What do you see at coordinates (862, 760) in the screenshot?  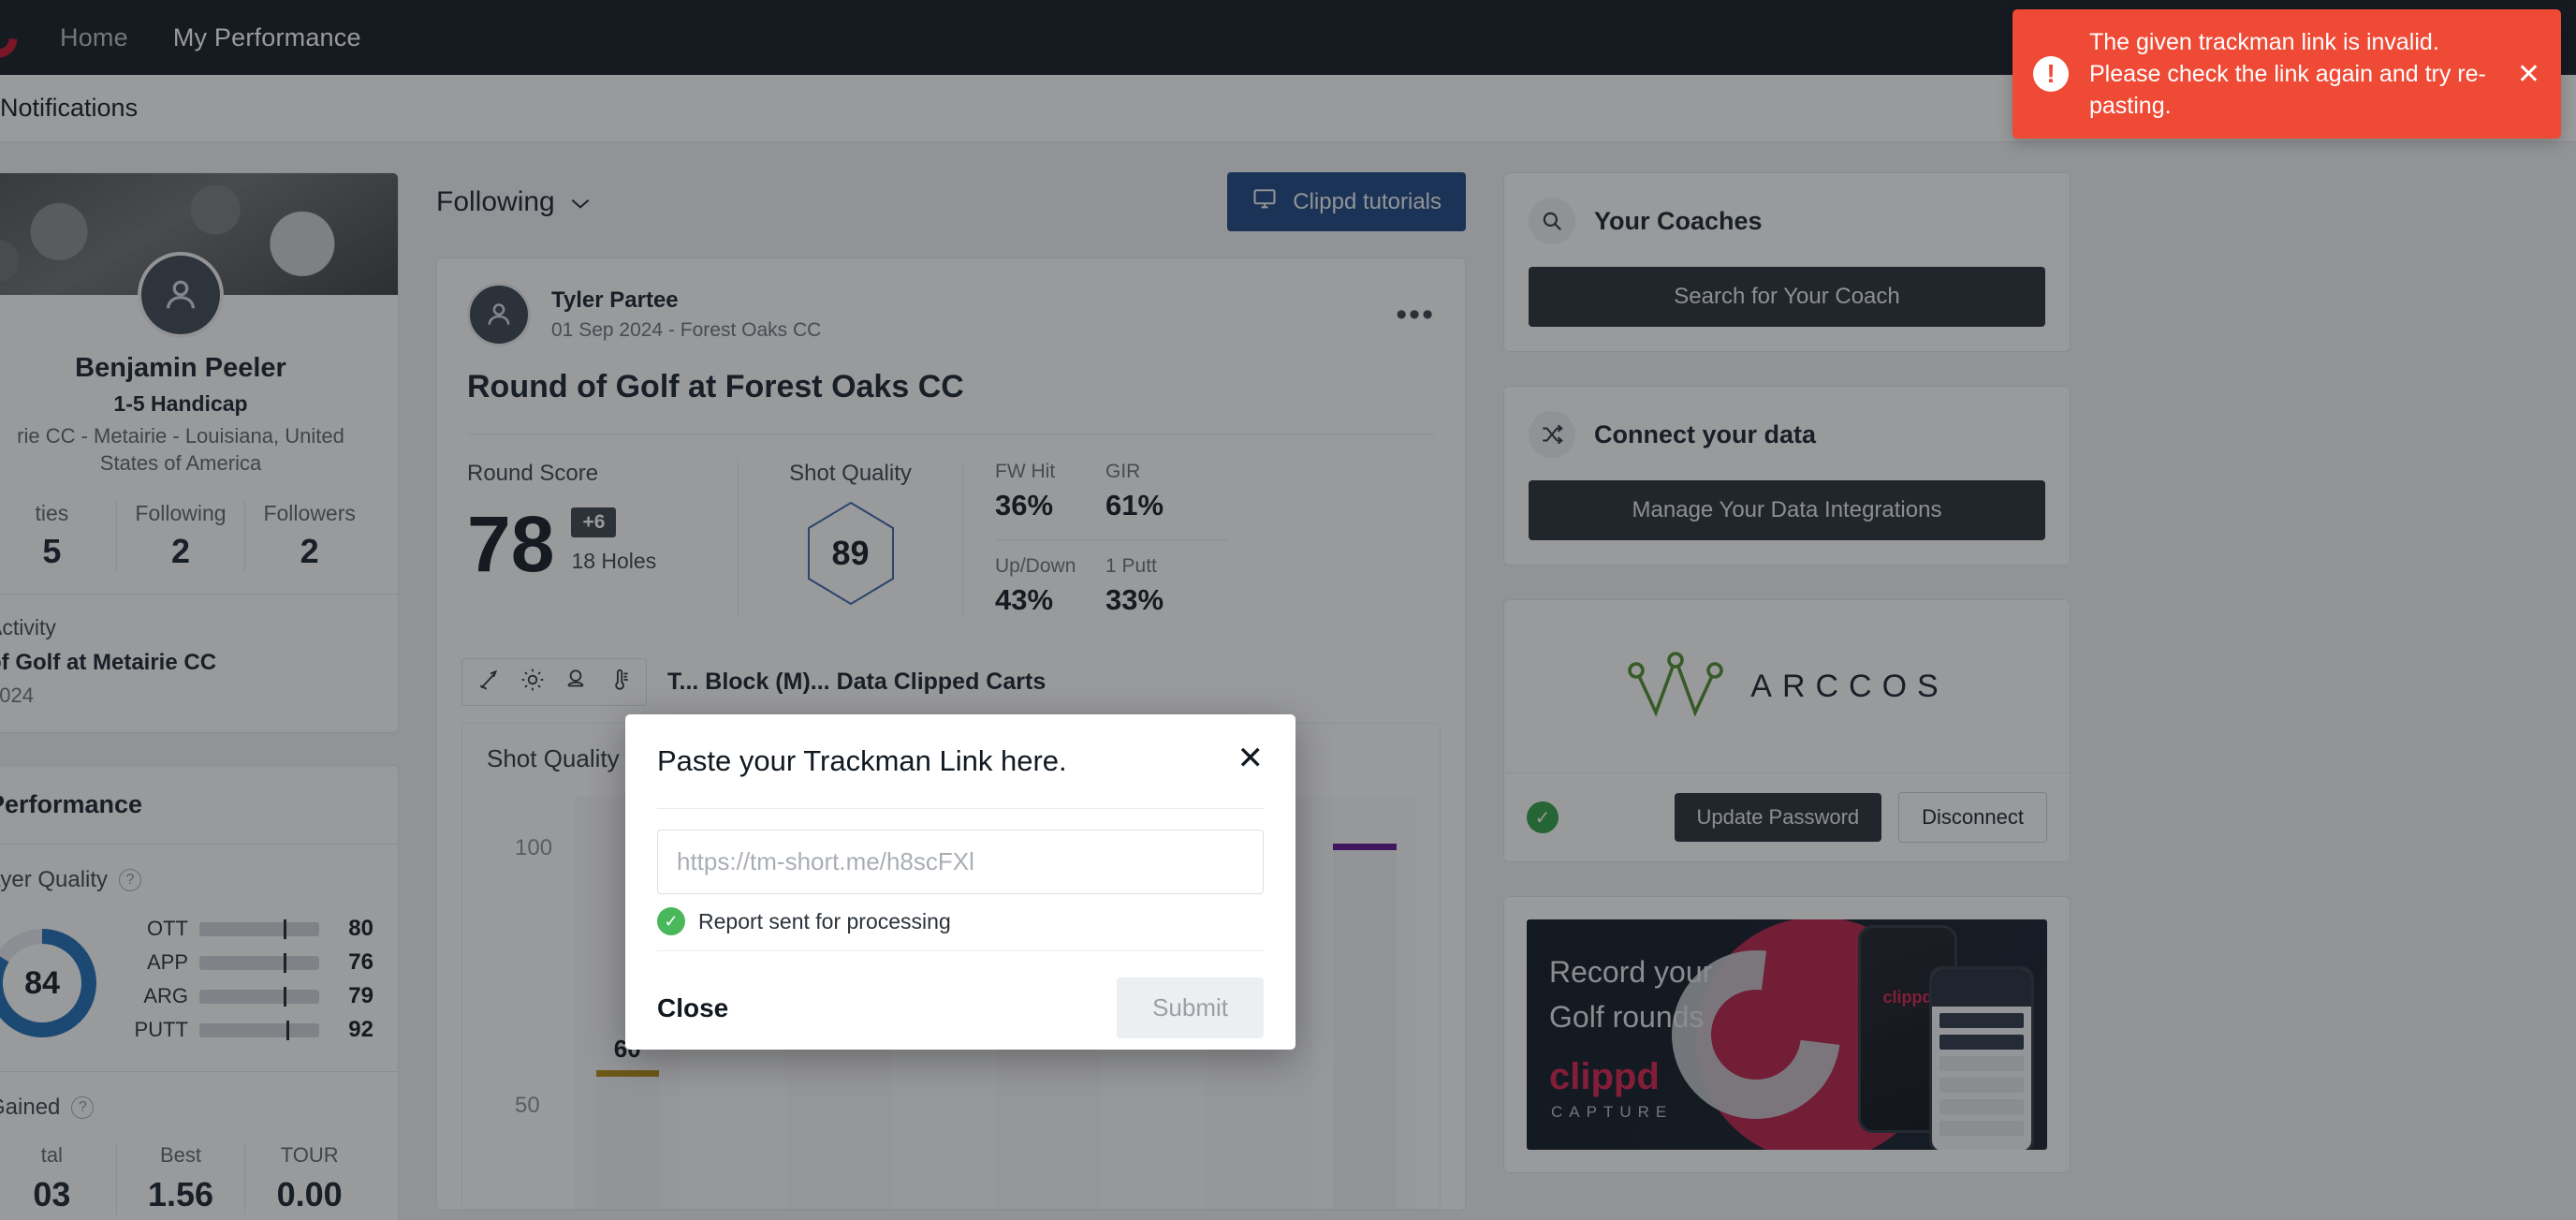 I see `modal-title: Paste your Trackman Link here.` at bounding box center [862, 760].